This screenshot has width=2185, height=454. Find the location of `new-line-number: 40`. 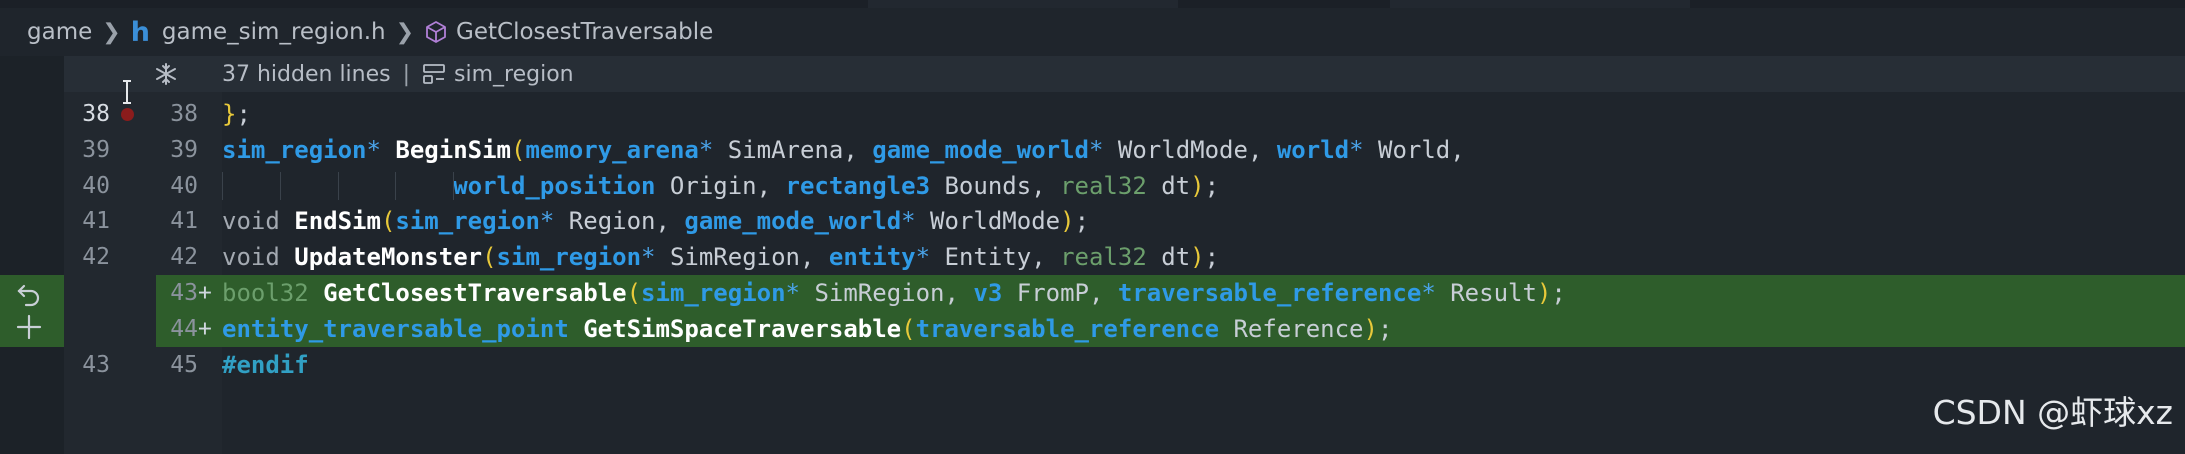

new-line-number: 40 is located at coordinates (184, 185).